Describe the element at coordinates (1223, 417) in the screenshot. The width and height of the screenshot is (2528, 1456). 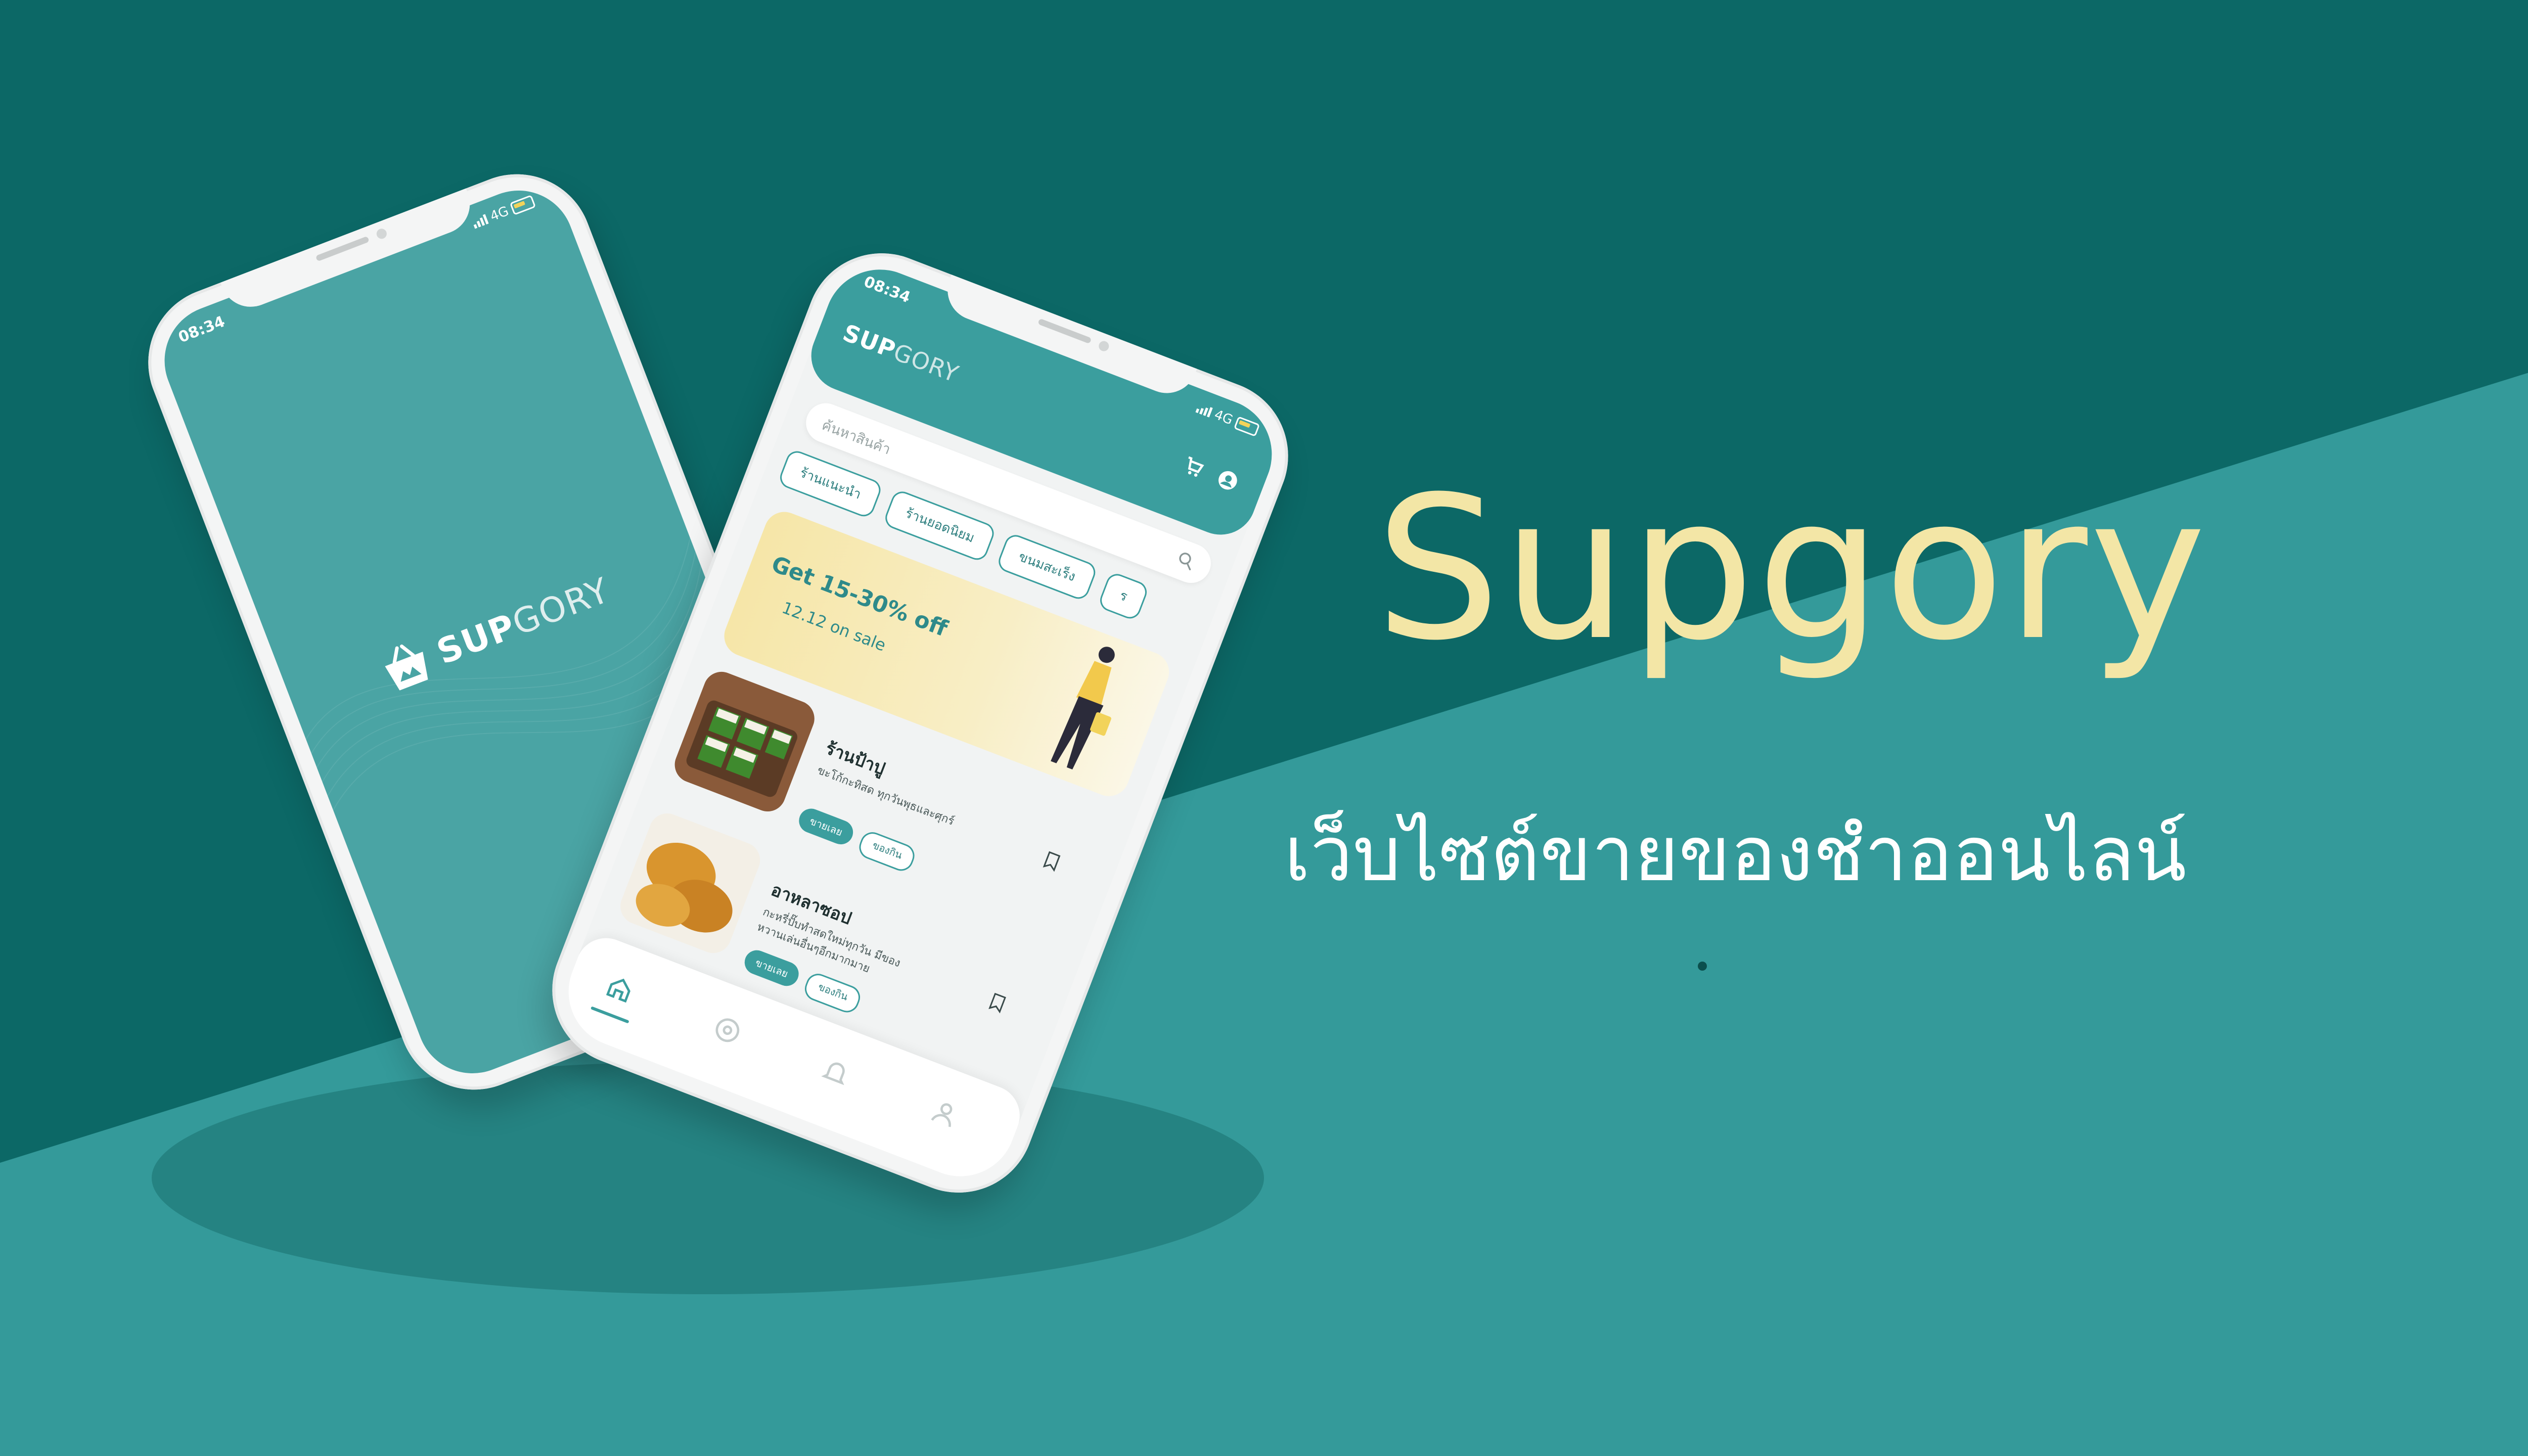
I see `network-label: 4G` at that location.